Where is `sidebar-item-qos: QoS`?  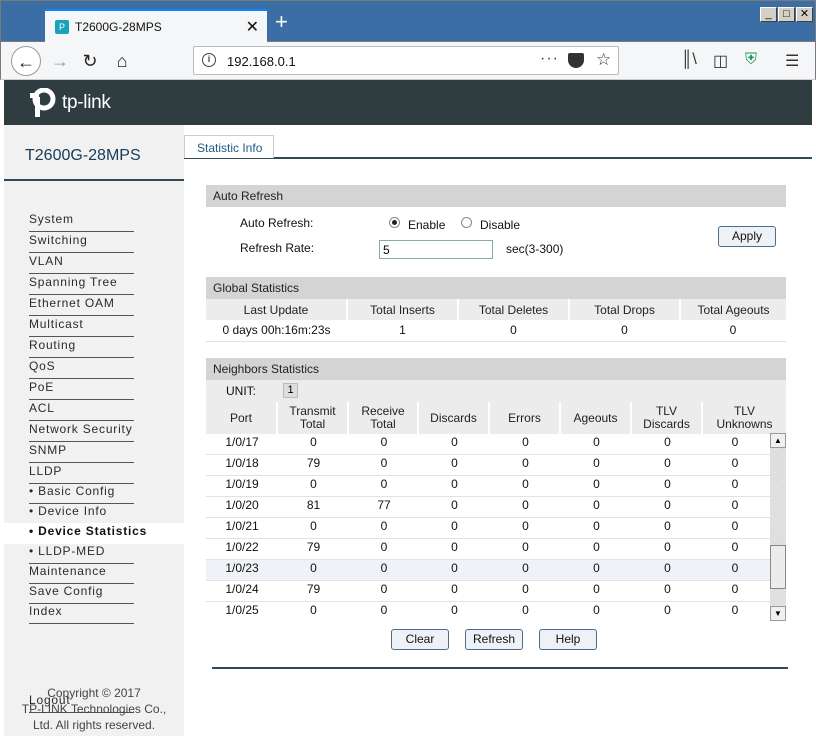 sidebar-item-qos: QoS is located at coordinates (81, 368).